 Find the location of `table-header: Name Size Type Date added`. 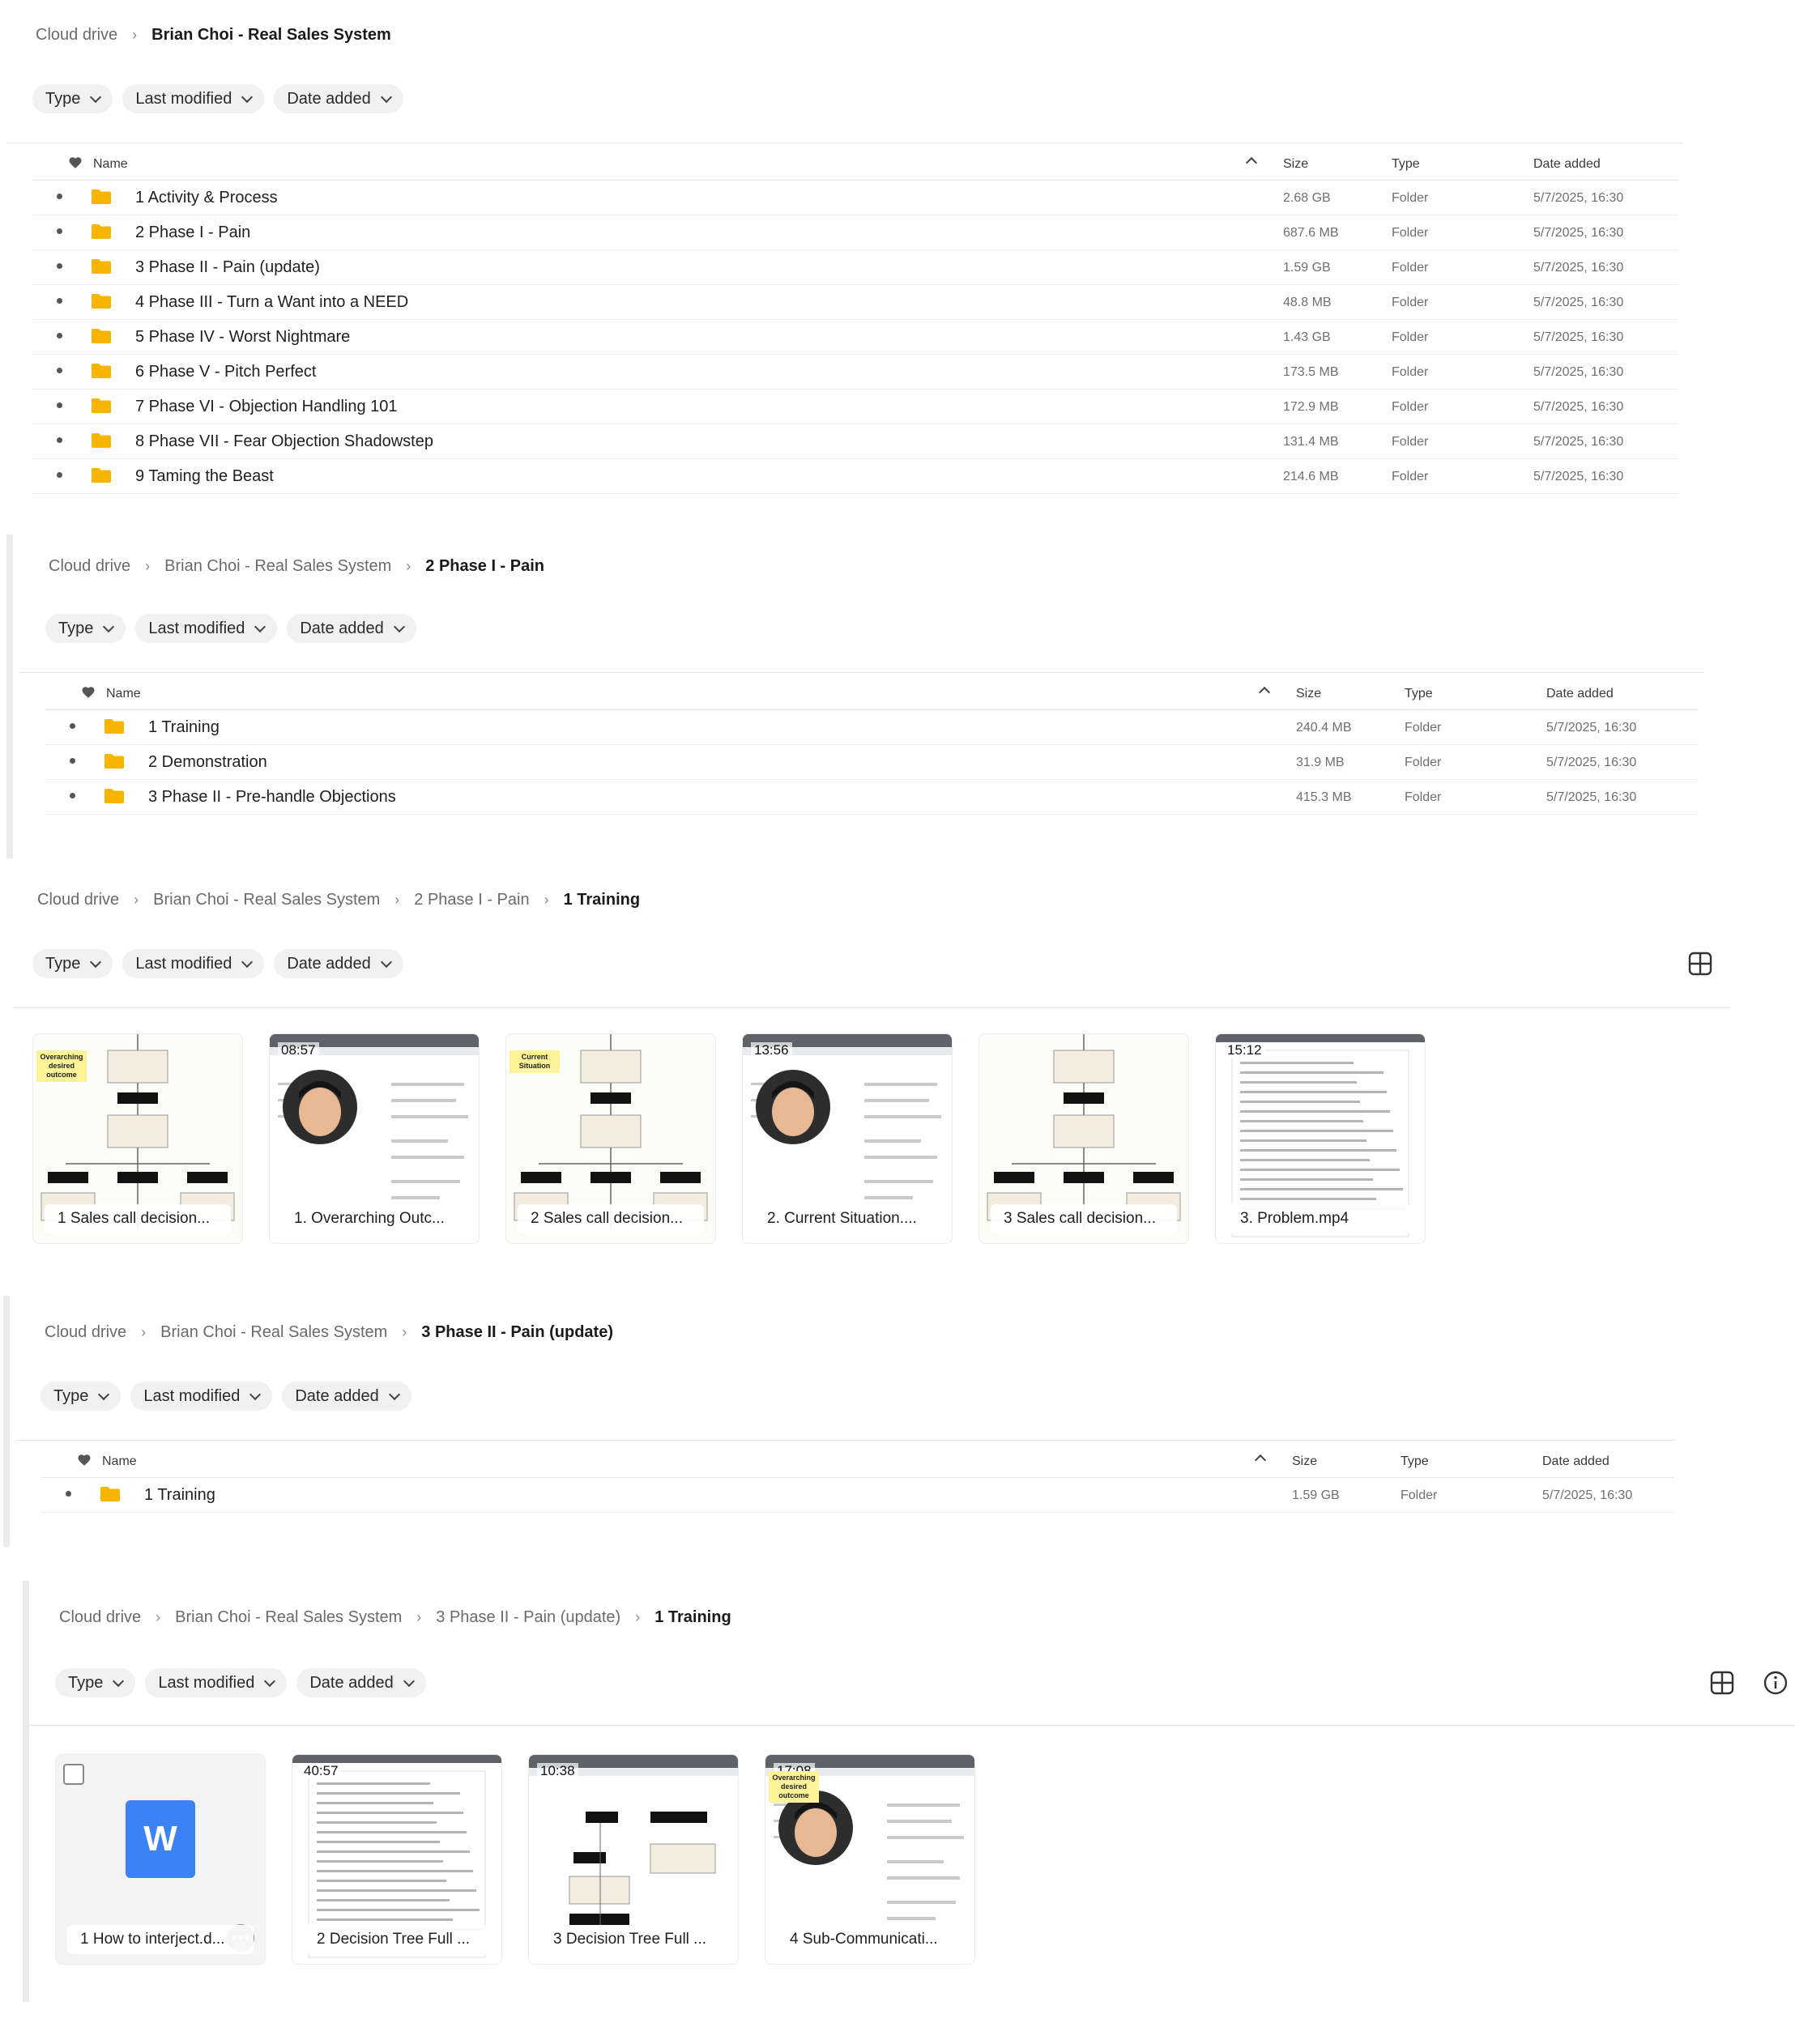

table-header: Name Size Type Date added is located at coordinates (871, 693).